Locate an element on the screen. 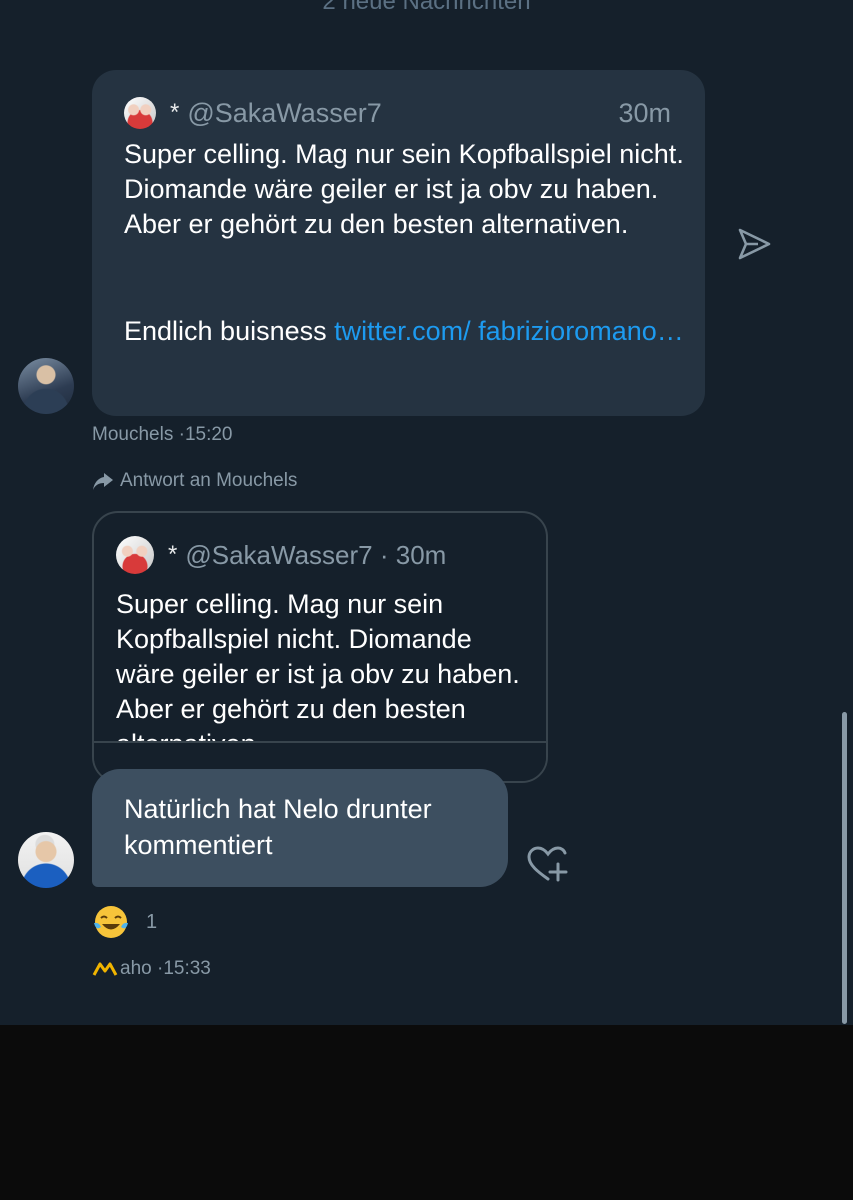 This screenshot has height=1200, width=853. quoted-tweet-header: * @SakaWasser7 is located at coordinates (253, 113).